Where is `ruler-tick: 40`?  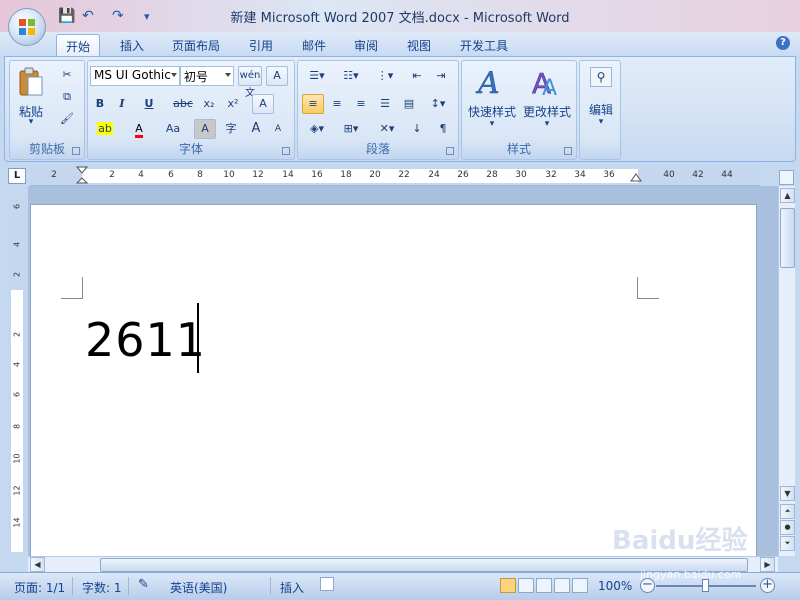 ruler-tick: 40 is located at coordinates (669, 175).